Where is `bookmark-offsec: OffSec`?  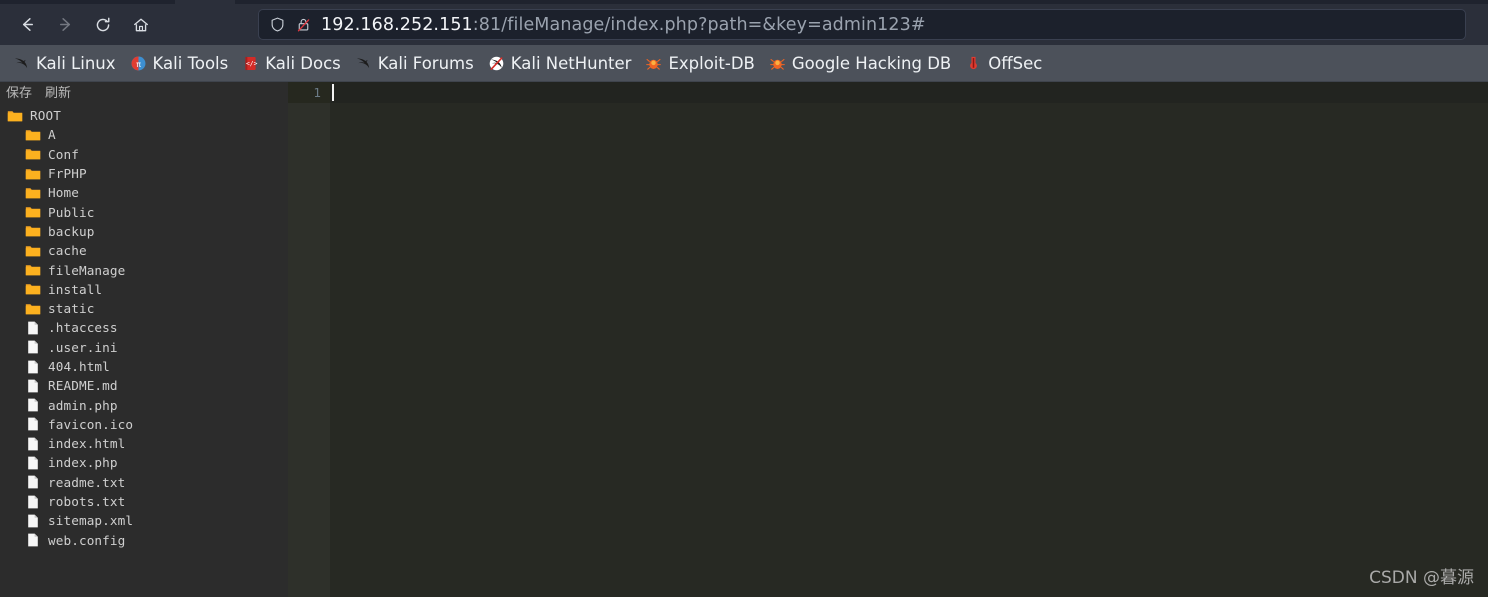
bookmark-offsec: OffSec is located at coordinates (1003, 63).